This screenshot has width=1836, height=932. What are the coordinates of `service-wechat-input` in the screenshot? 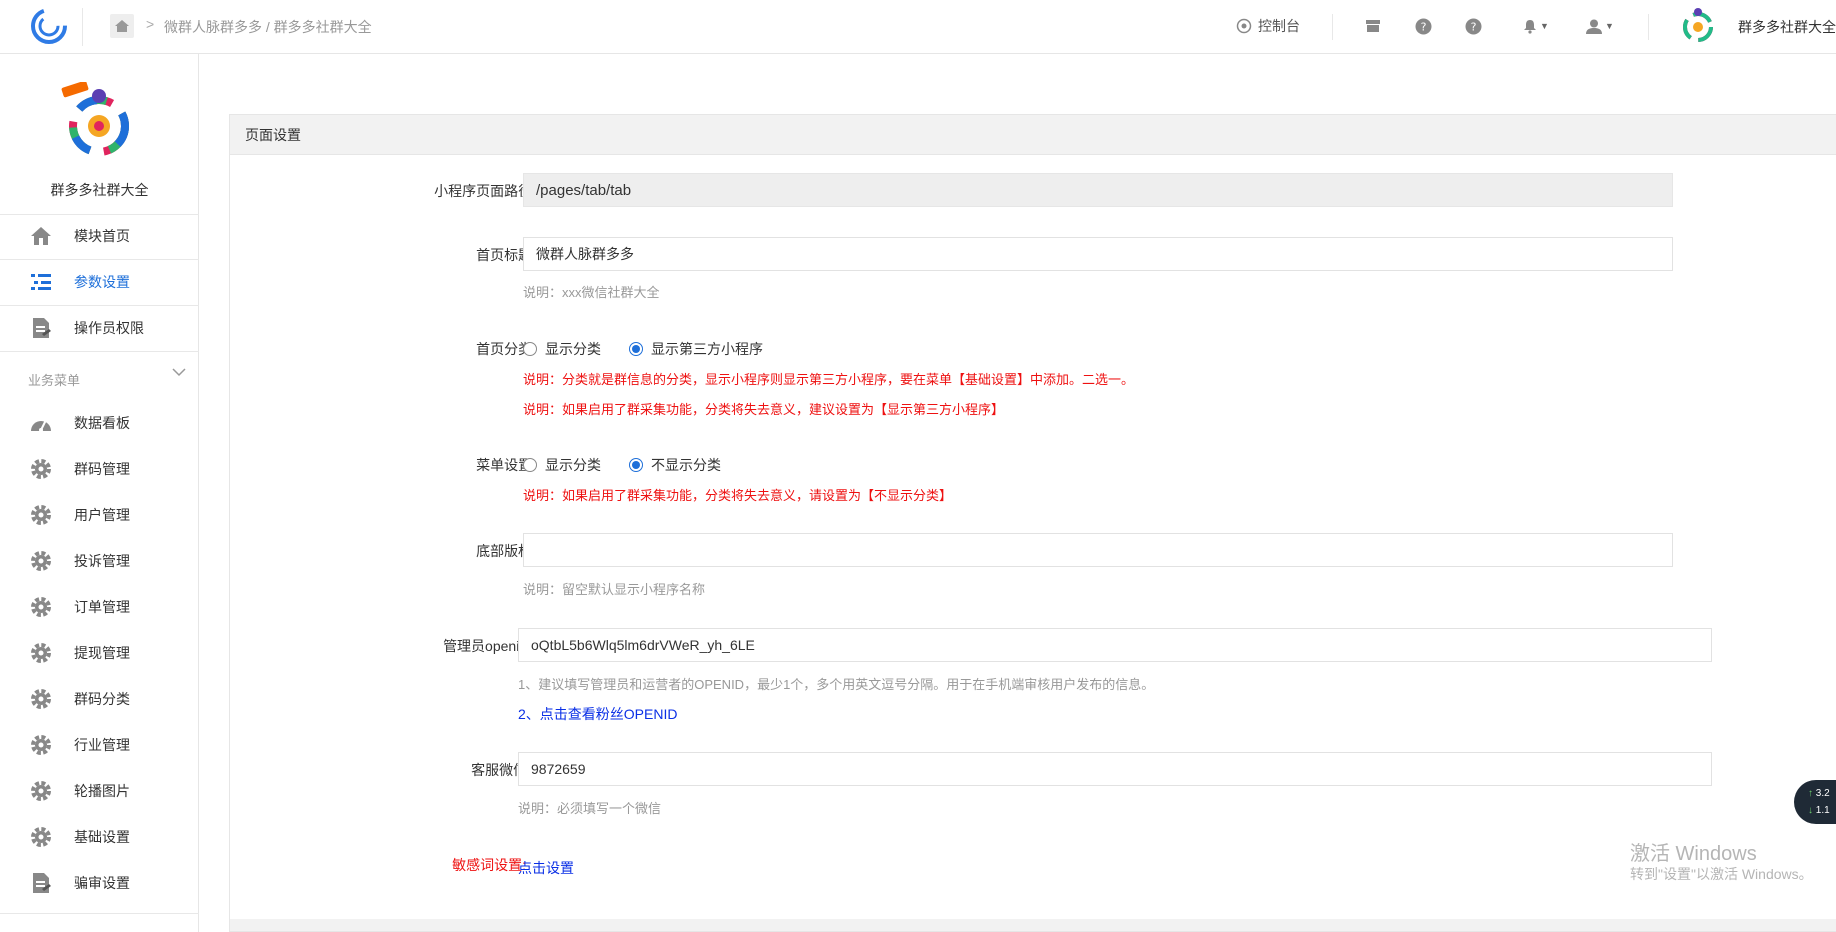 It's located at (1115, 769).